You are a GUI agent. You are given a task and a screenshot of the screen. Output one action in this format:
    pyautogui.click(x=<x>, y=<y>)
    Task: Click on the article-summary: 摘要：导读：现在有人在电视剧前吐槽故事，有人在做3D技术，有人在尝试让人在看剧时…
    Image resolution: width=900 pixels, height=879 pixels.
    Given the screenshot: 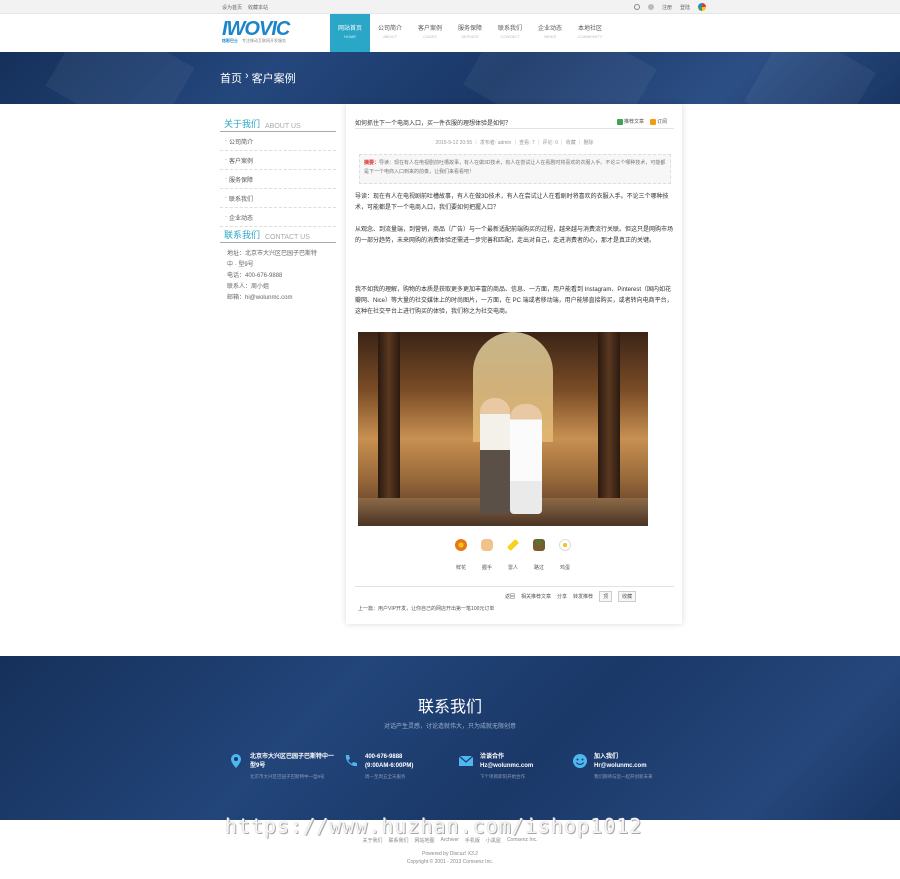 What is the action you would take?
    pyautogui.click(x=515, y=169)
    